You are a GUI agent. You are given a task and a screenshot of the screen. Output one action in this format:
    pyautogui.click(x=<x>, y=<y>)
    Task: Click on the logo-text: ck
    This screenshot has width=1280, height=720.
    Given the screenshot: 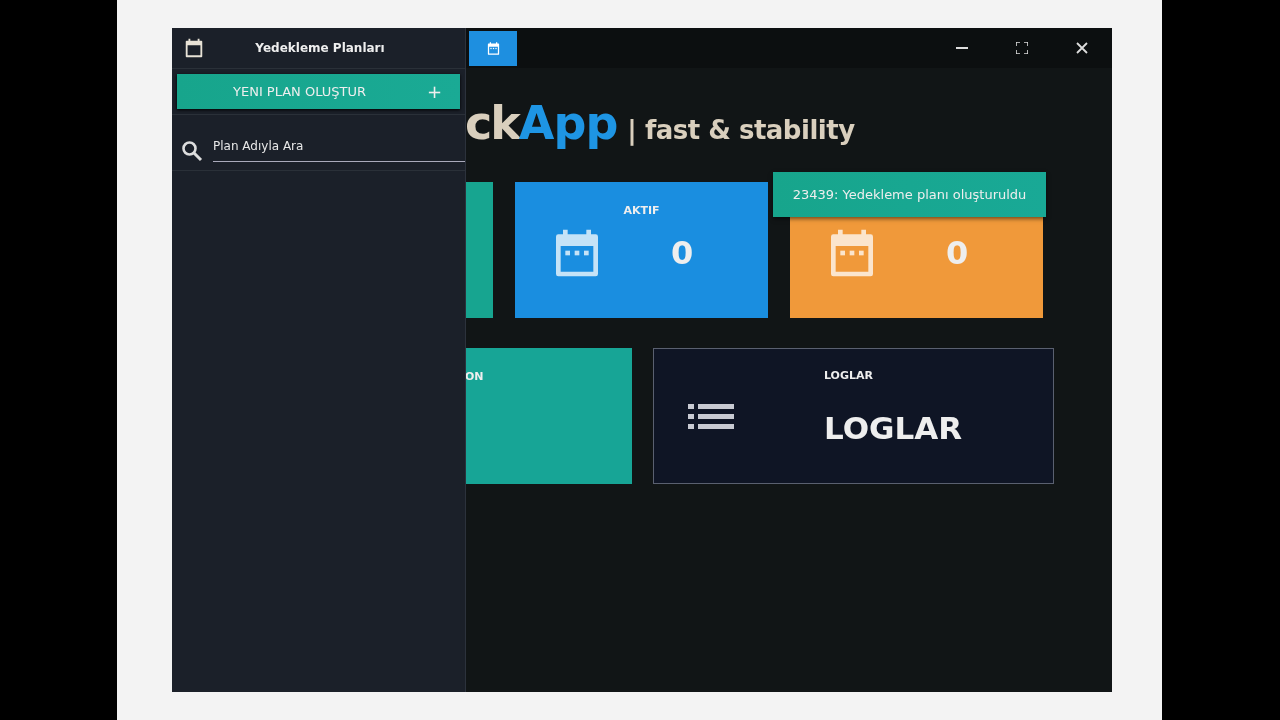 What is the action you would take?
    pyautogui.click(x=492, y=123)
    